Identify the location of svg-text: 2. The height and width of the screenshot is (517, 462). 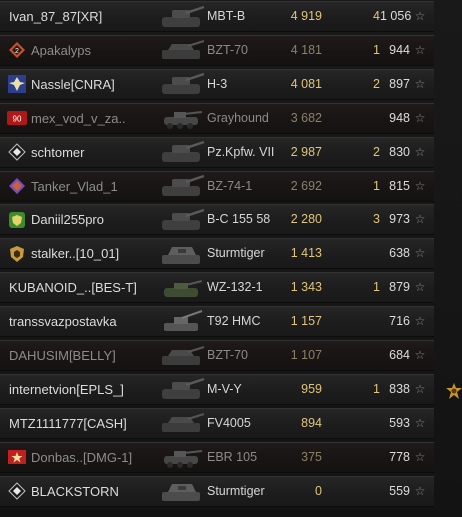
(17, 51).